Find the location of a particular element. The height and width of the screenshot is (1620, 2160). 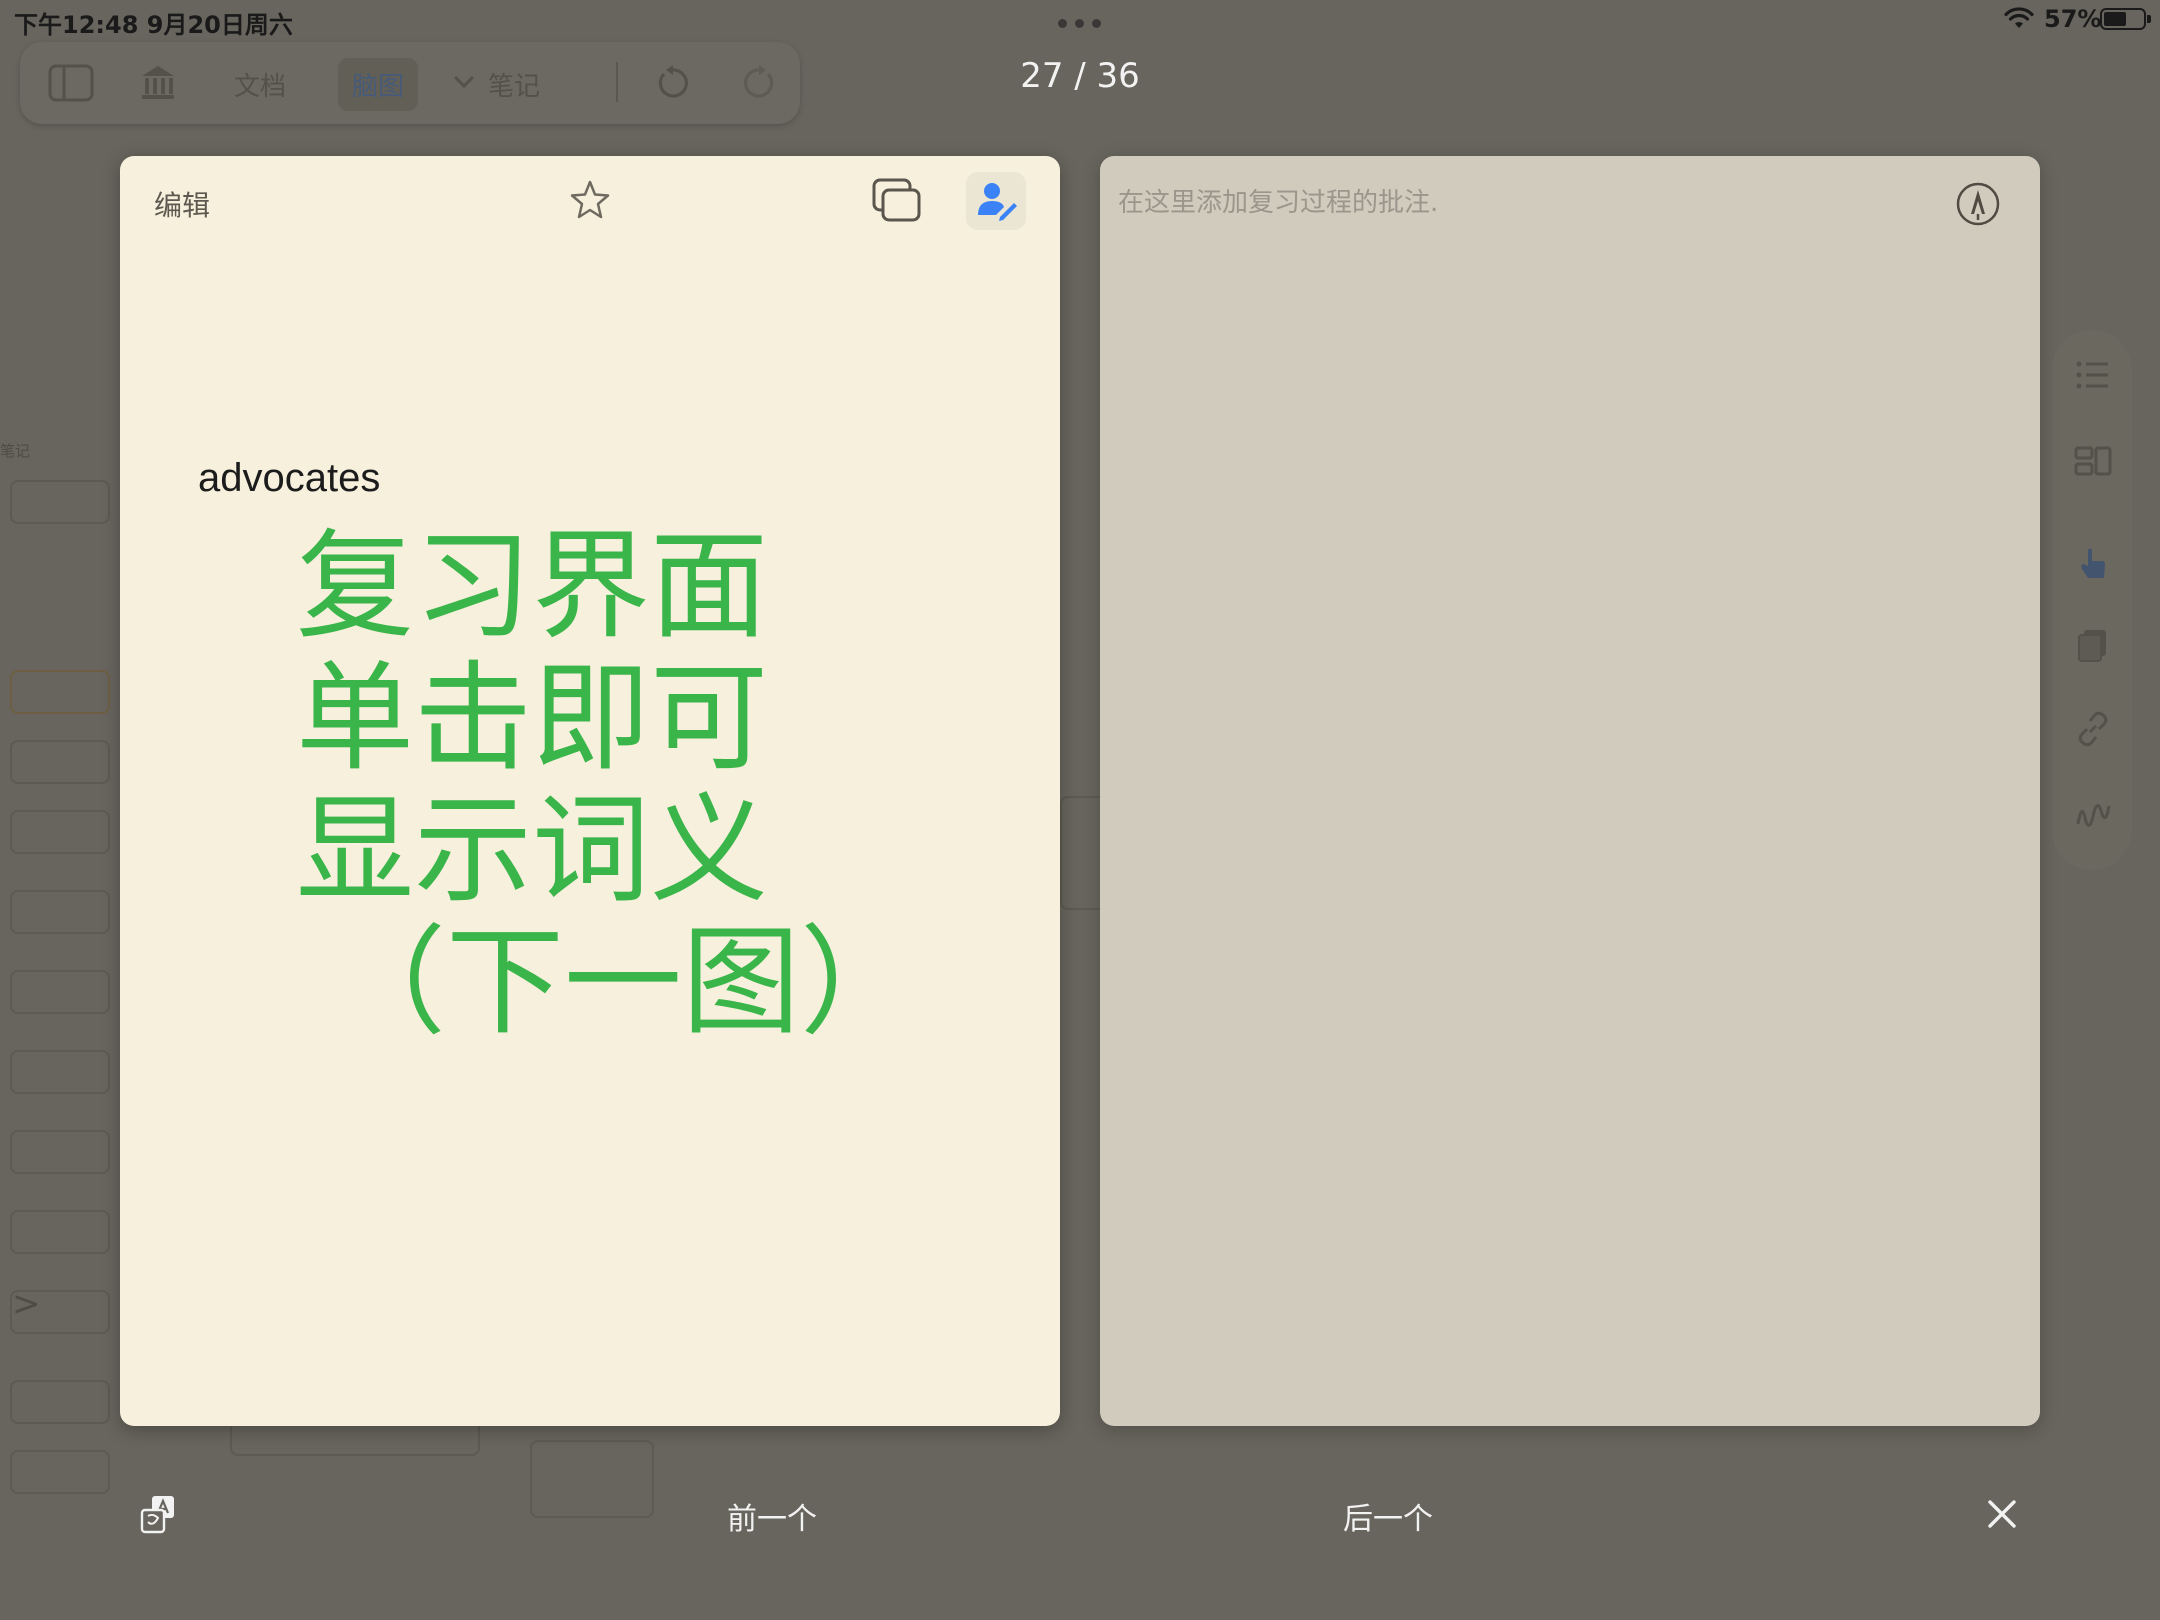

annotation-line: （下一图） is located at coordinates (623, 982).